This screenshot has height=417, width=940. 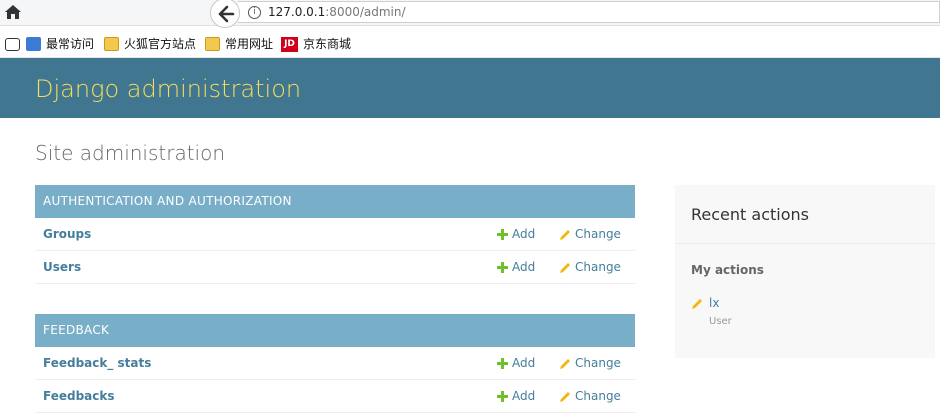 I want to click on bookmarks-bar: 最常访问 火狐官方站点 常用网址 JD 京东商城, so click(x=470, y=44).